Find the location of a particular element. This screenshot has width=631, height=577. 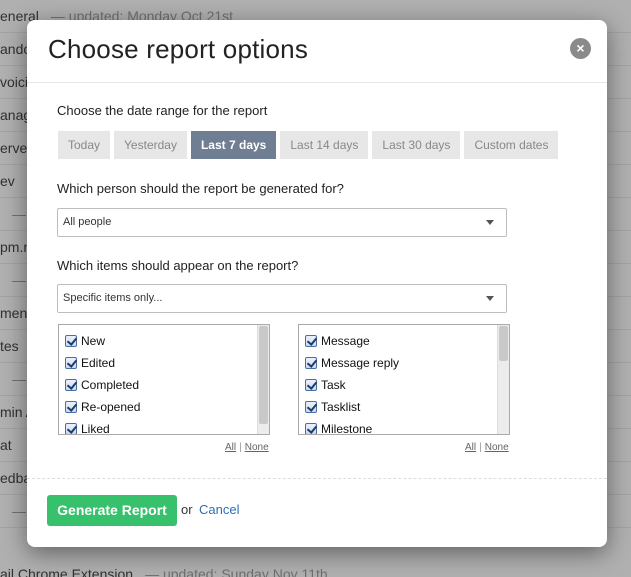

list-item: Message is located at coordinates (337, 341).